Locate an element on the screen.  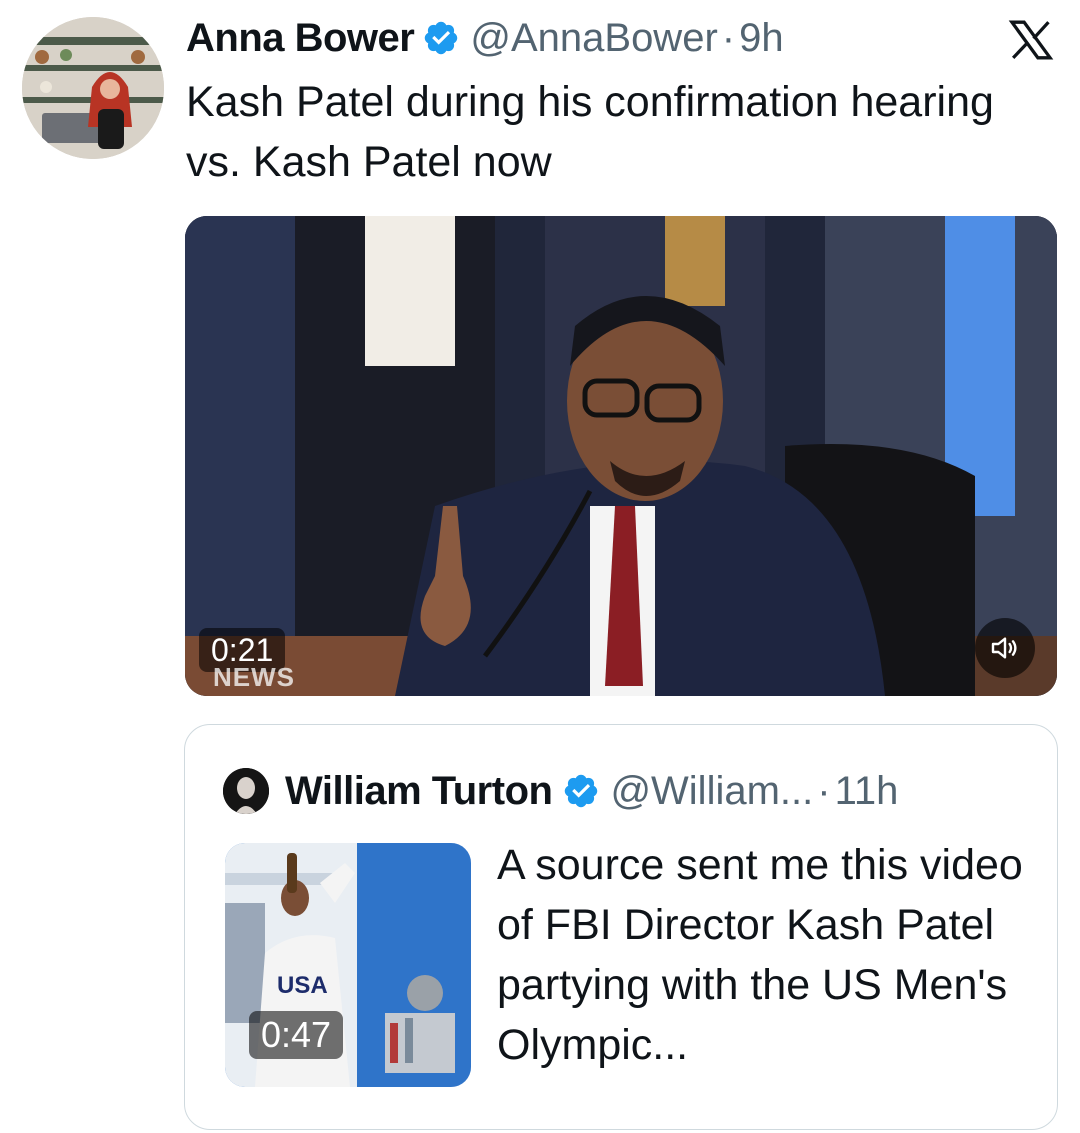
quoted-video-duration: 0:47 is located at coordinates (296, 1035).